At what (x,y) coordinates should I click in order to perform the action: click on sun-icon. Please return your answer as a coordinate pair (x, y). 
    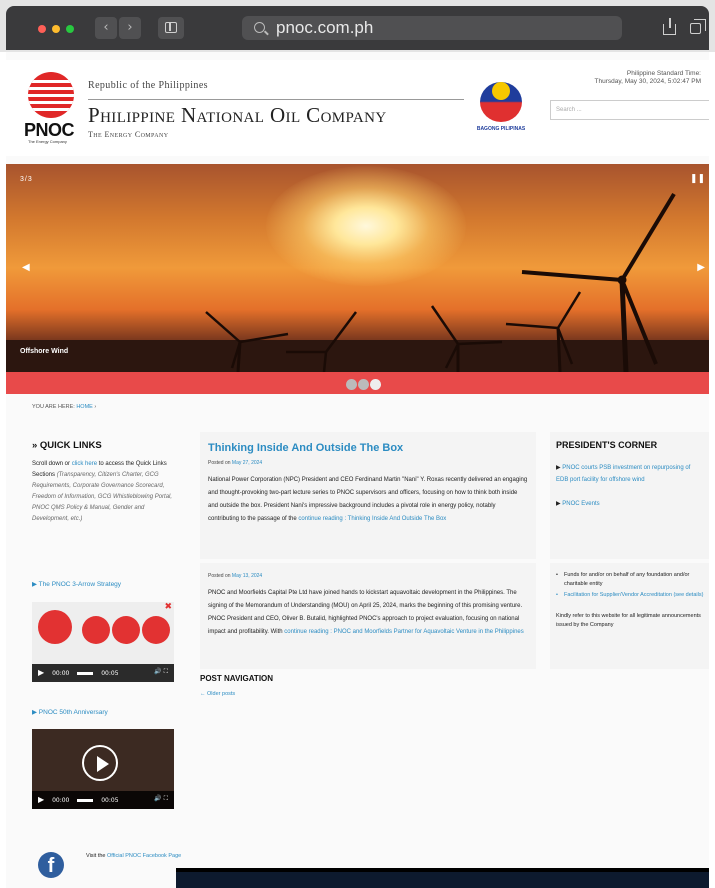
    Looking at the image, I should click on (501, 91).